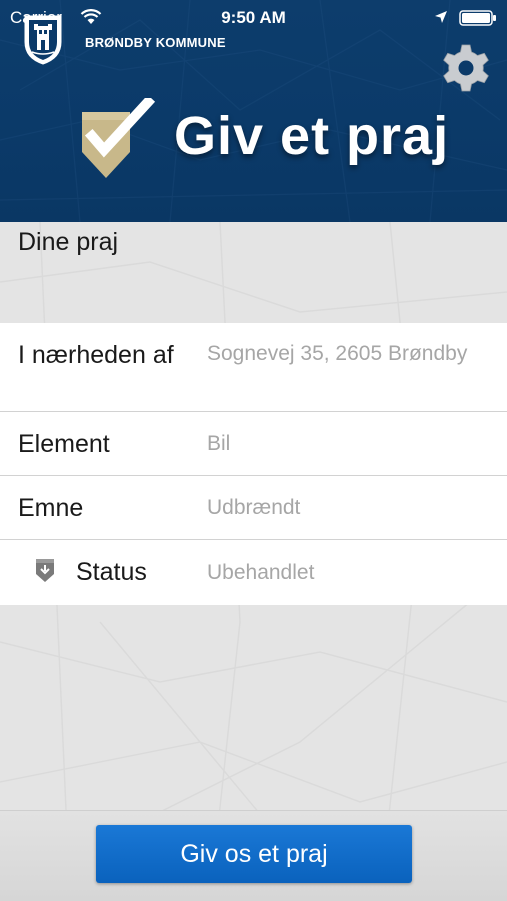 This screenshot has height=901, width=507. What do you see at coordinates (337, 353) in the screenshot?
I see `row-value: Sognevej 35, 2605 Brøndby` at bounding box center [337, 353].